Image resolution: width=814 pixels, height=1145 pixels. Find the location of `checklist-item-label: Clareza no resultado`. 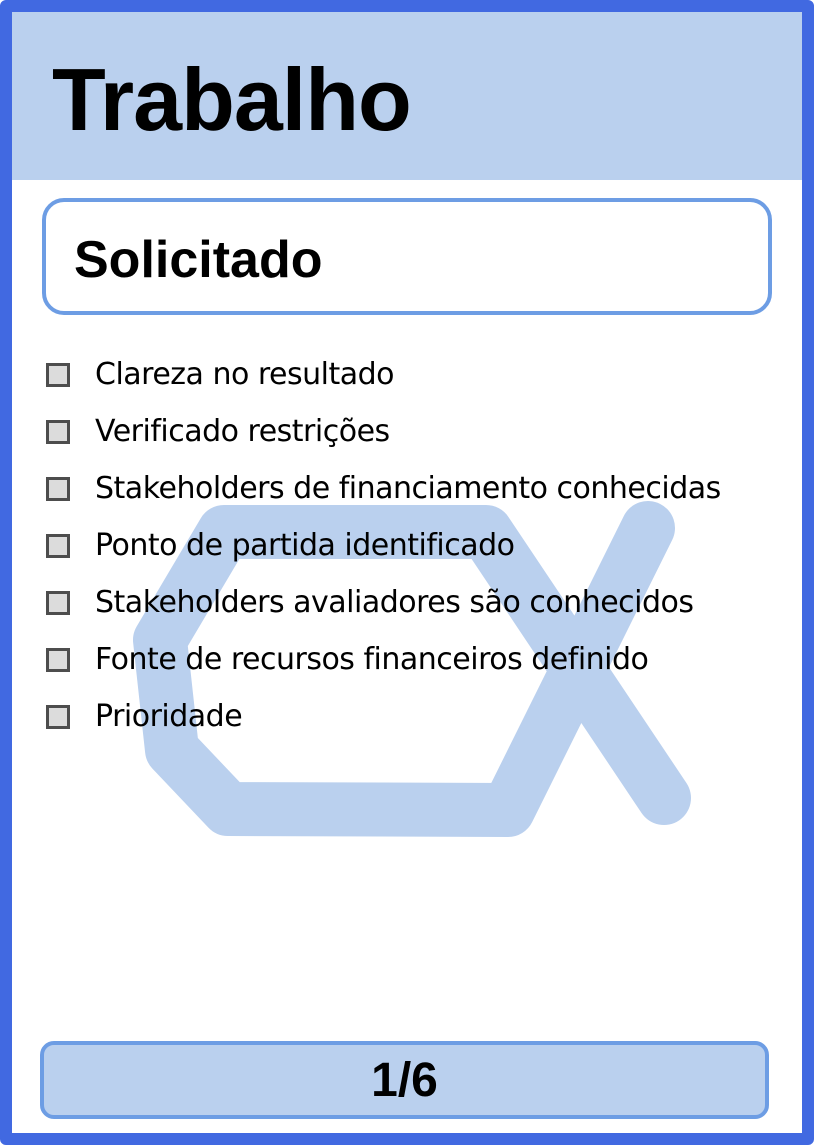

checklist-item-label: Clareza no resultado is located at coordinates (245, 374).